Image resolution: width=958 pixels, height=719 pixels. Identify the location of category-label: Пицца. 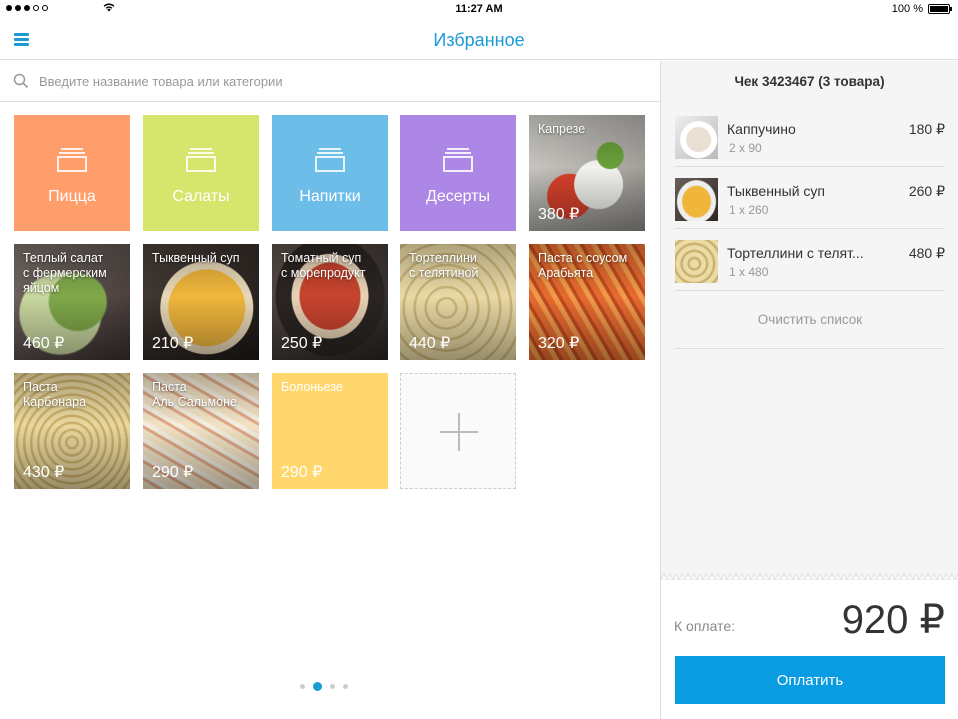
(72, 196).